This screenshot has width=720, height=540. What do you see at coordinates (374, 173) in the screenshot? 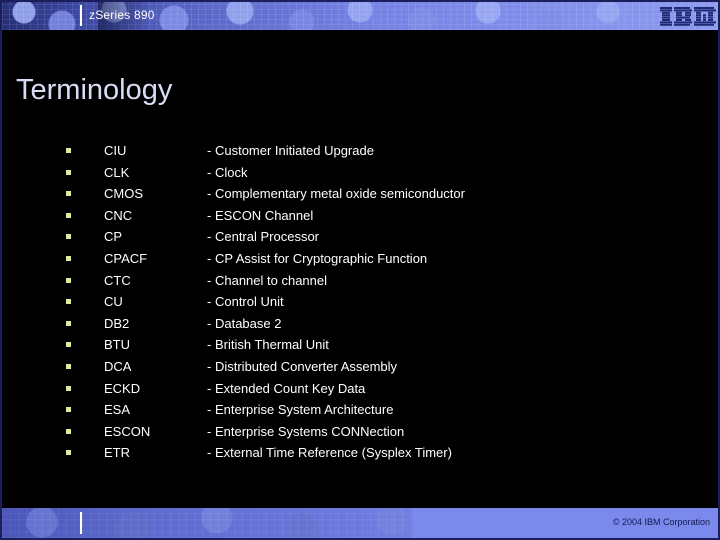
I see `list-item: CLK - Clock` at bounding box center [374, 173].